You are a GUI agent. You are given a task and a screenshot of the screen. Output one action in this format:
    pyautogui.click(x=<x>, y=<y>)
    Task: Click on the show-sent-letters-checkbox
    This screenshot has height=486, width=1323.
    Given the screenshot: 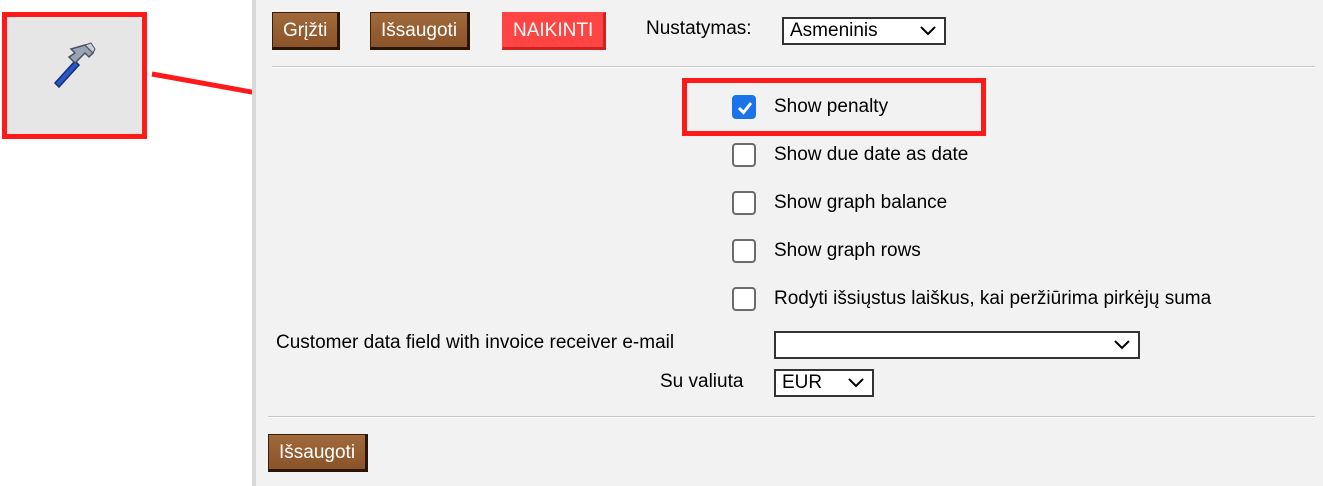 What is the action you would take?
    pyautogui.click(x=744, y=299)
    